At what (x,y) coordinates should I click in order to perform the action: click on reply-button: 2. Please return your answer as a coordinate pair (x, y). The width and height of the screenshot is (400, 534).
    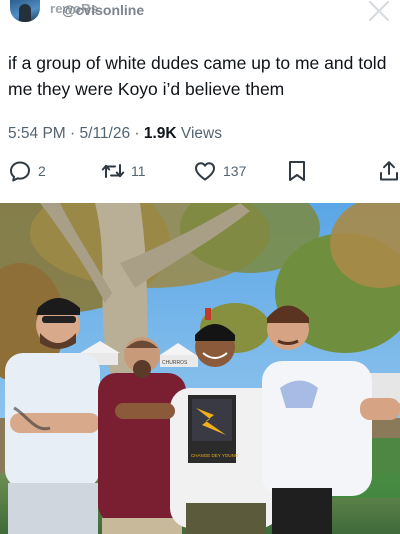
    Looking at the image, I should click on (27, 171).